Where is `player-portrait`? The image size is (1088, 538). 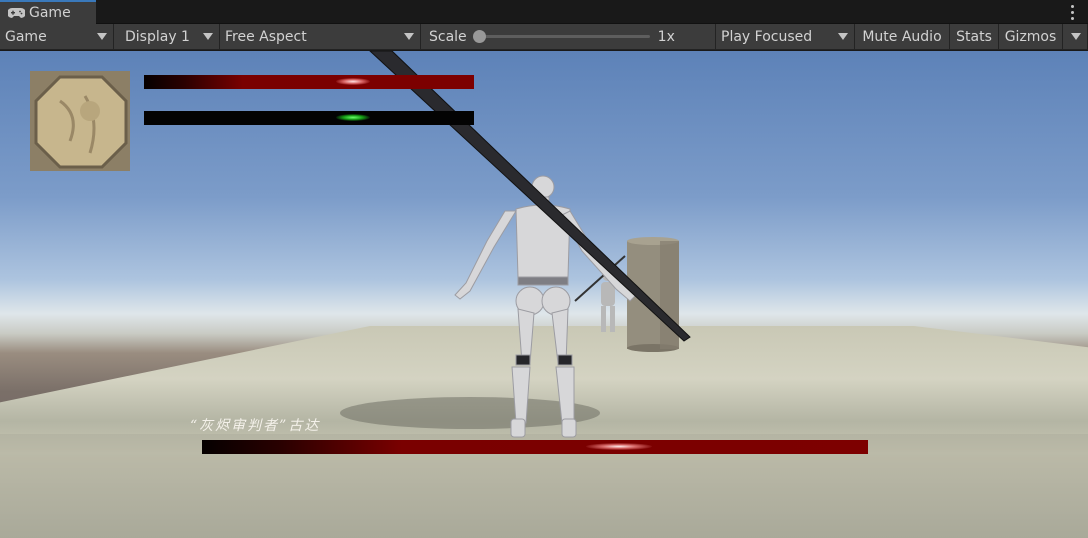
player-portrait is located at coordinates (80, 121).